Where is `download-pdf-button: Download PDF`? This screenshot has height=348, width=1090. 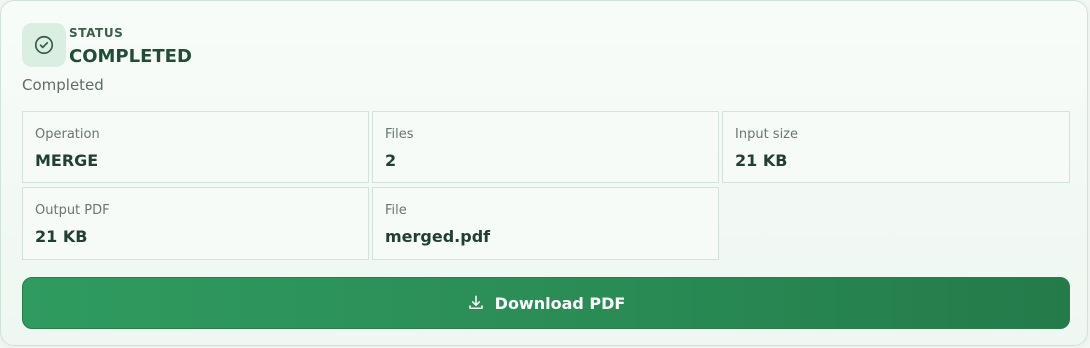
download-pdf-button: Download PDF is located at coordinates (546, 303).